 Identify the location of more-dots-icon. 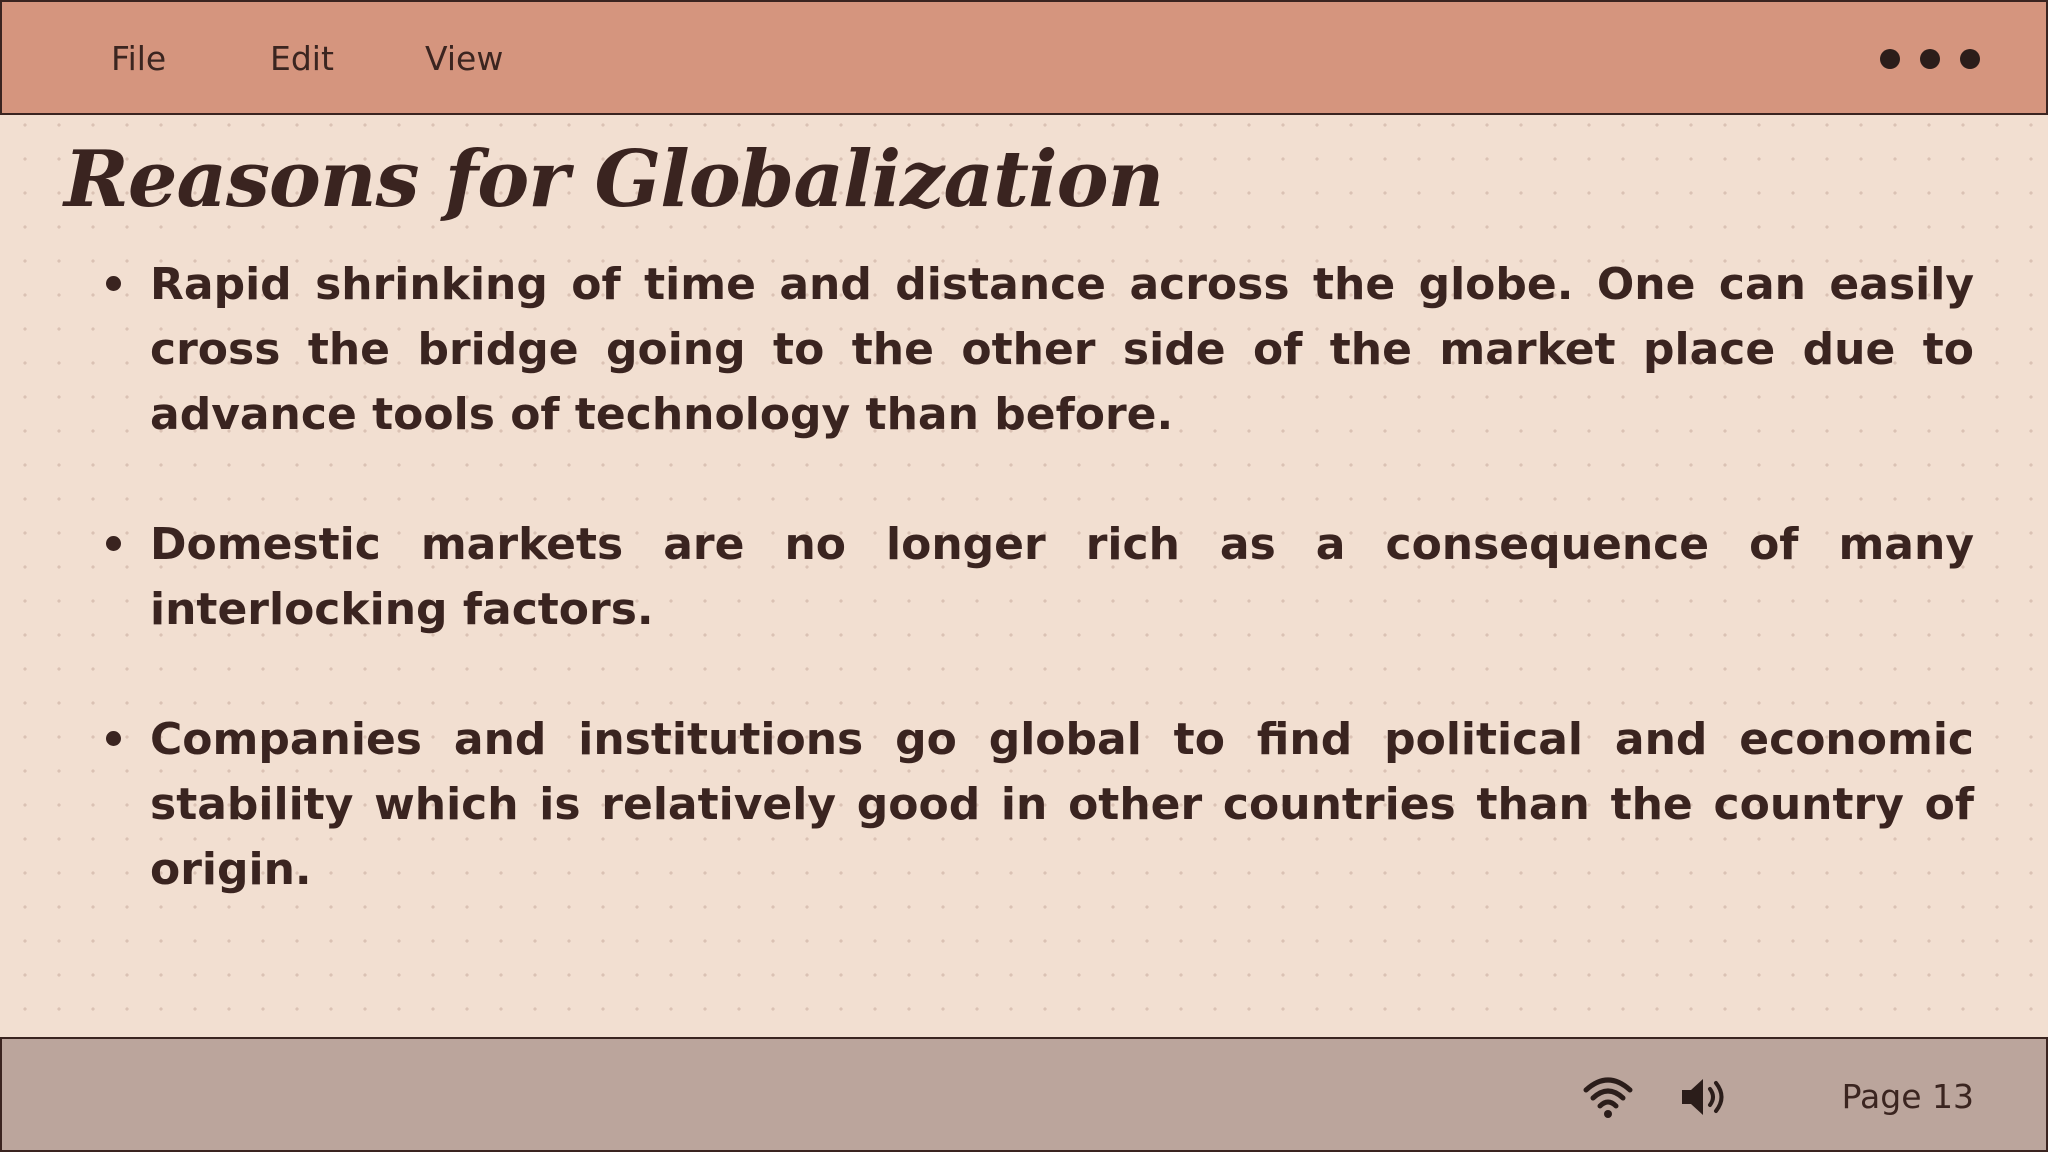
(1930, 59).